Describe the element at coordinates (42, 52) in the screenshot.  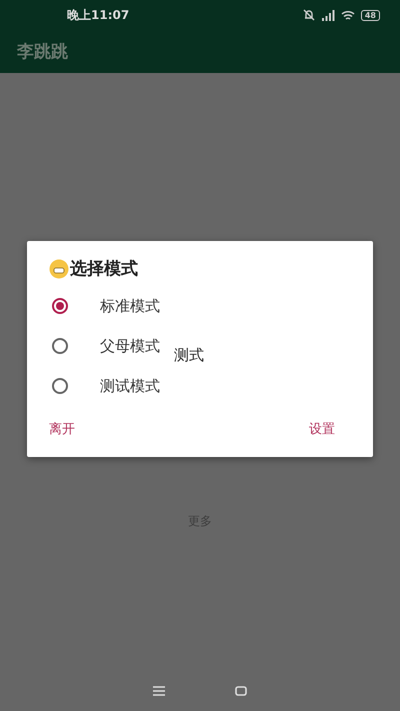
I see `app-title: 李跳跳` at that location.